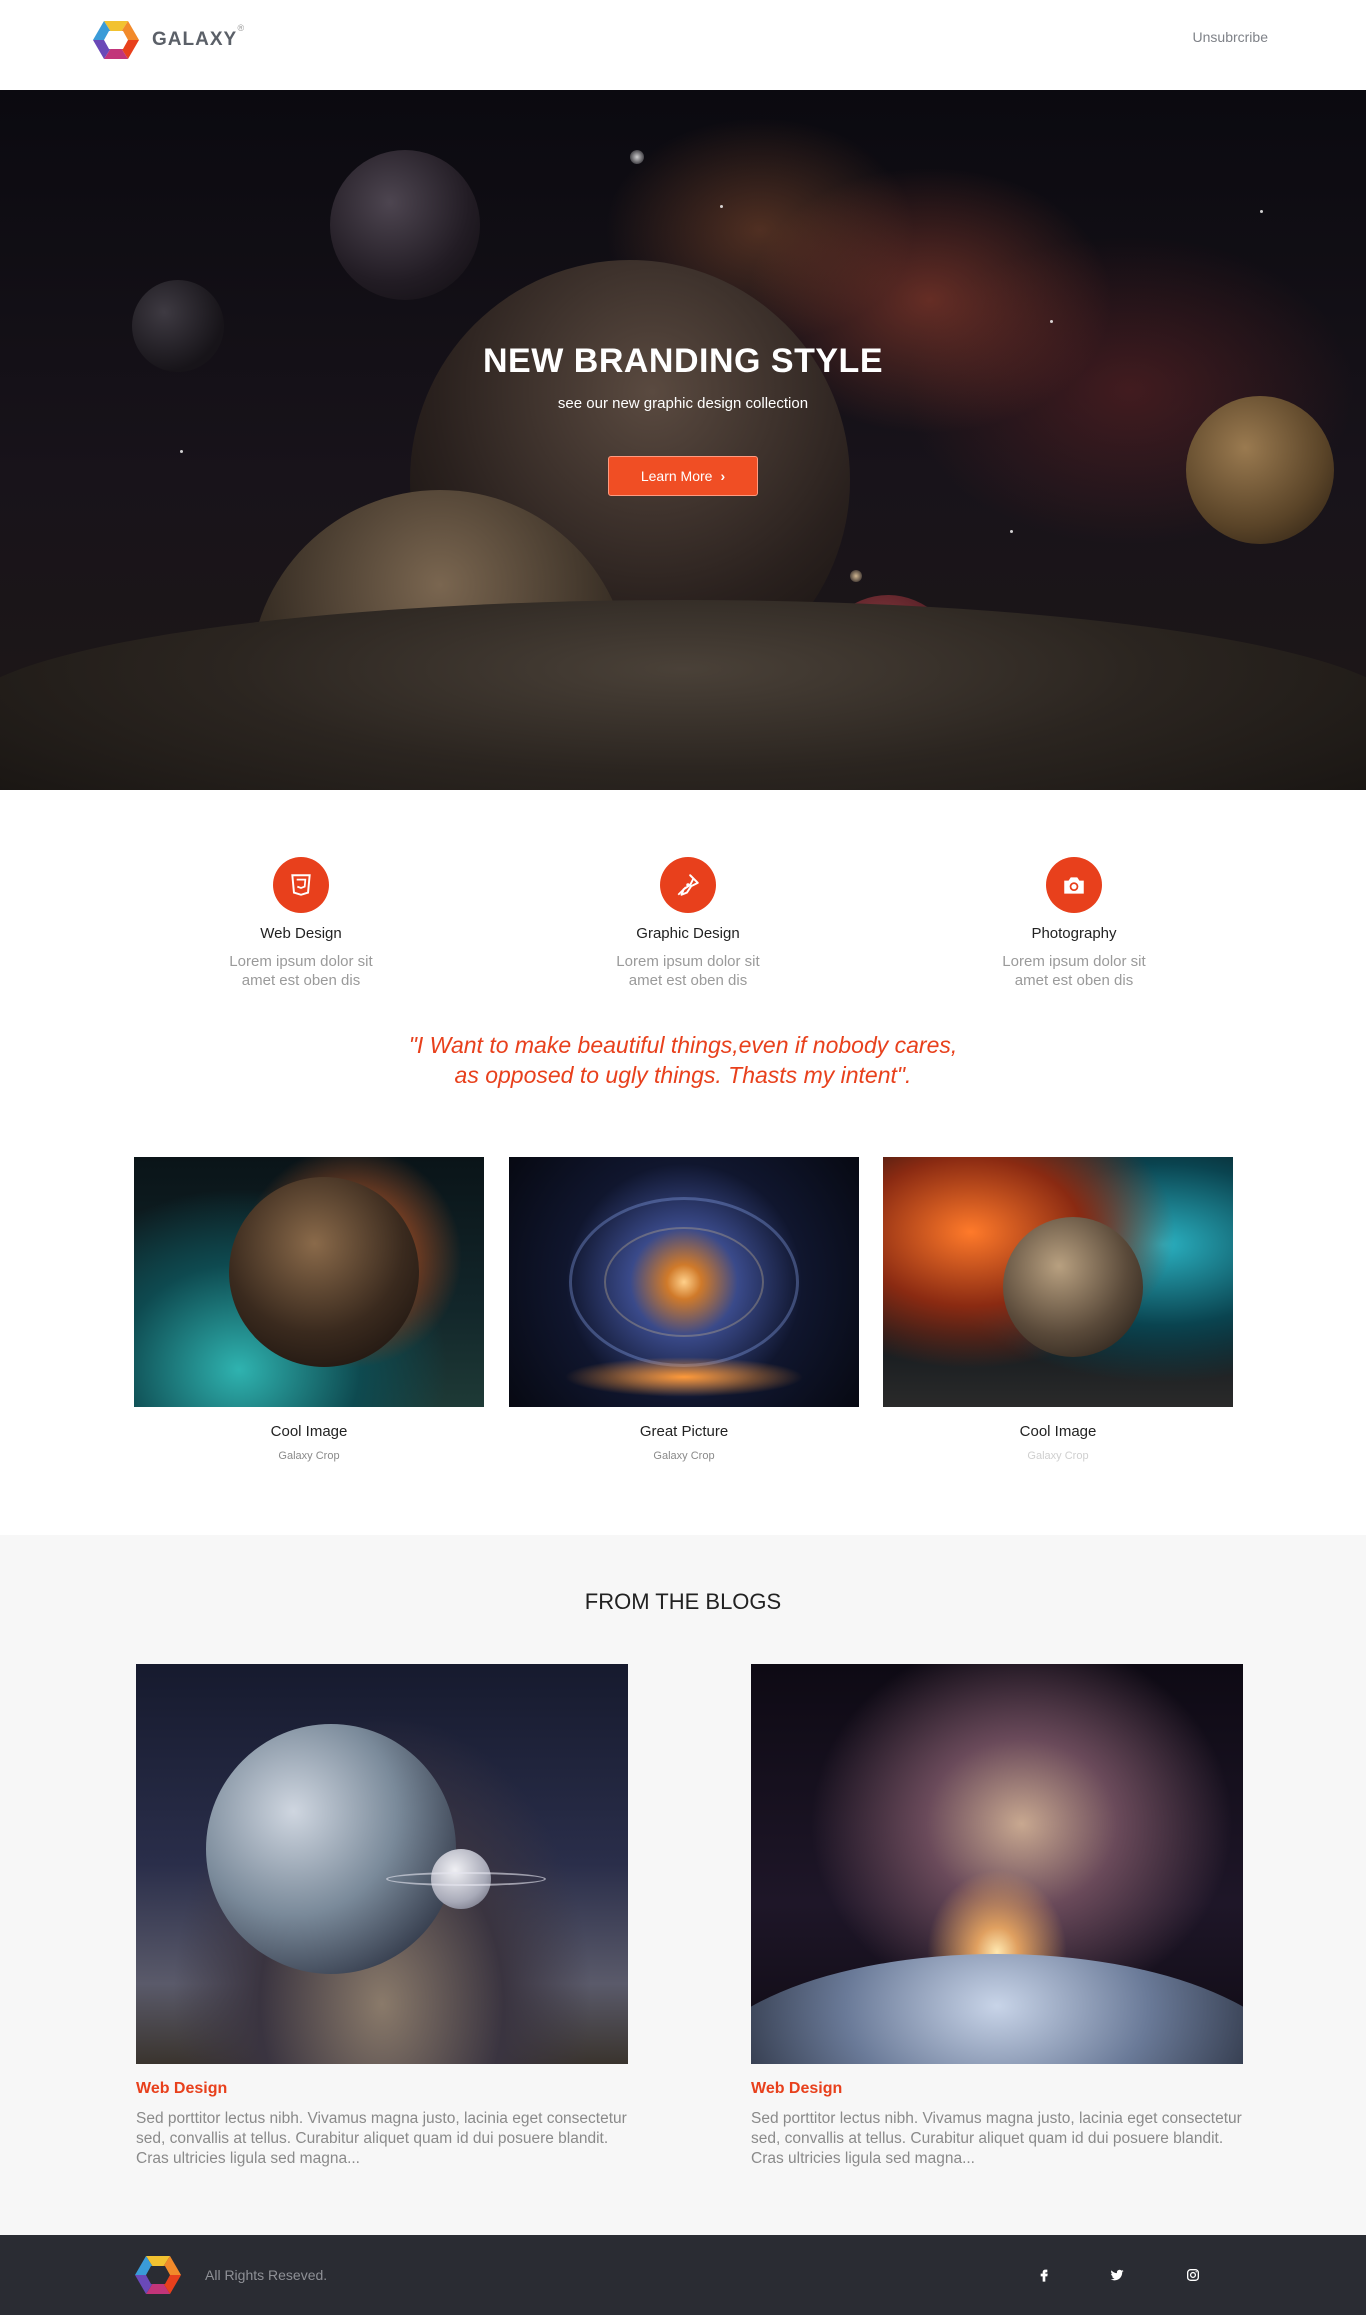 The height and width of the screenshot is (2315, 1366). Describe the element at coordinates (301, 933) in the screenshot. I see `service-title: Web Design` at that location.